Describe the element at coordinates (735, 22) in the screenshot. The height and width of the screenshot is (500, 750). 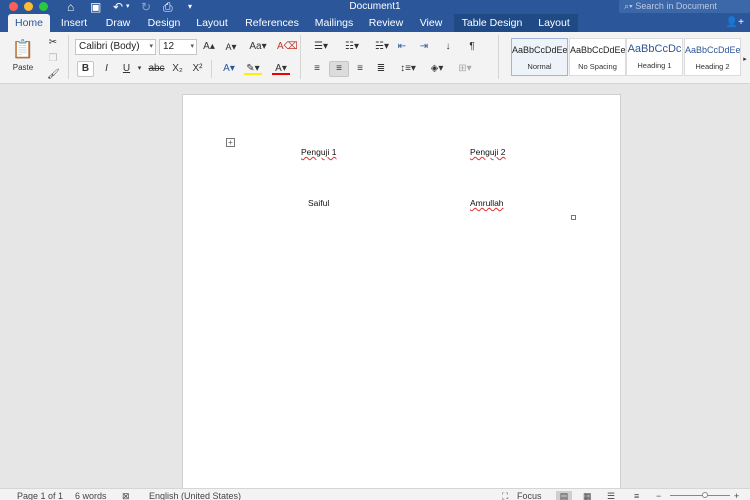
I see `share-icon: 👤+` at that location.